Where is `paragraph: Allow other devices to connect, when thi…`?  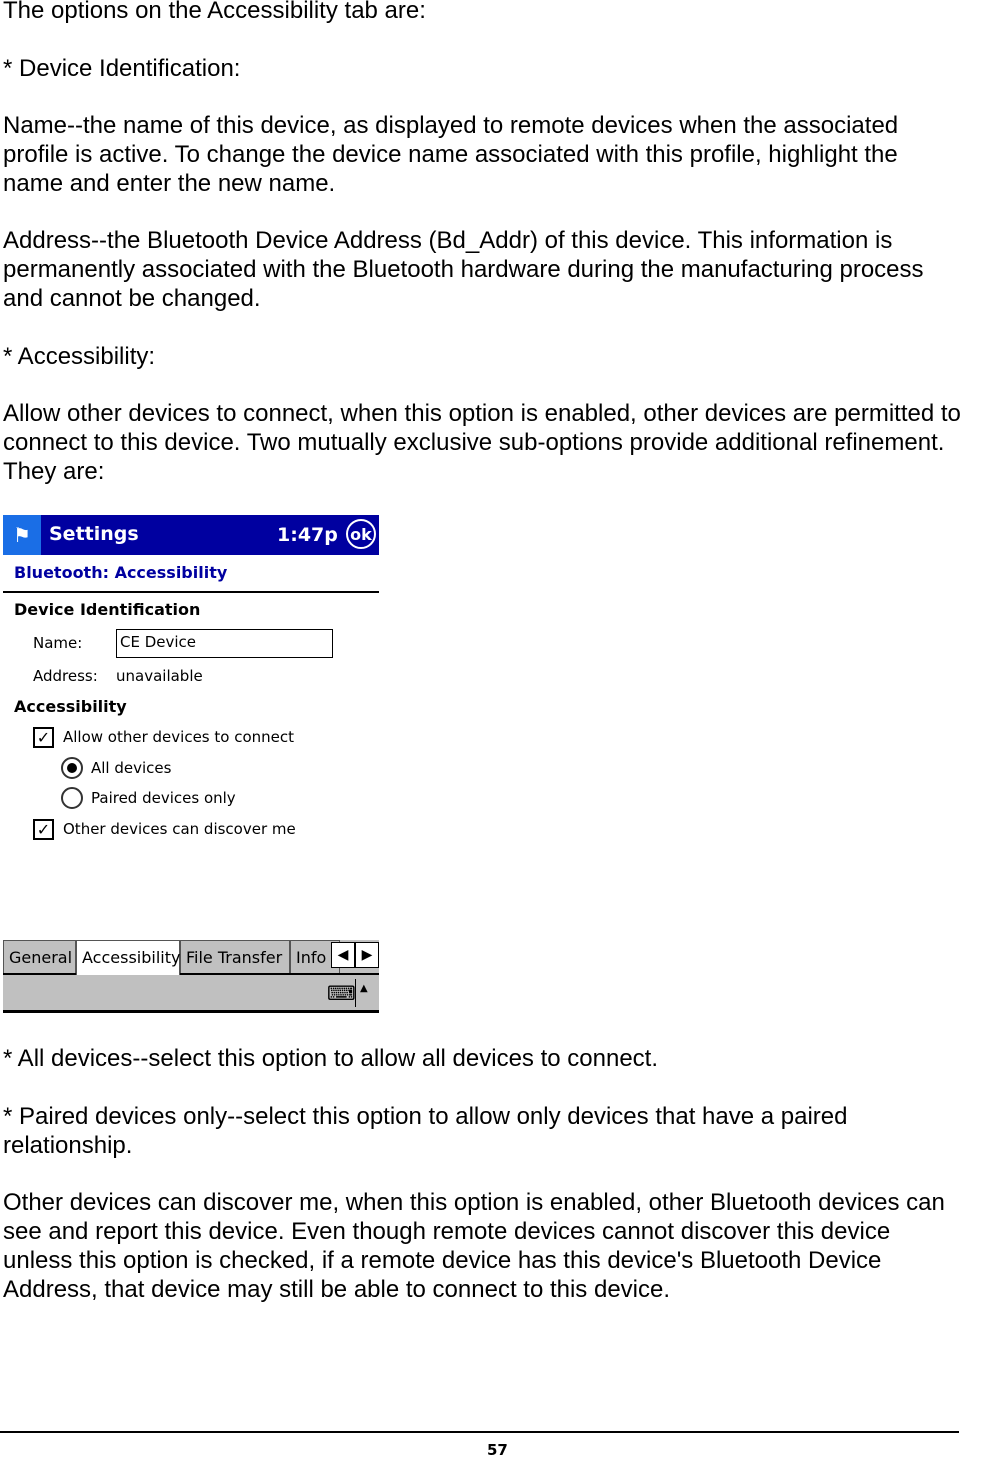 paragraph: Allow other devices to connect, when thi… is located at coordinates (482, 442).